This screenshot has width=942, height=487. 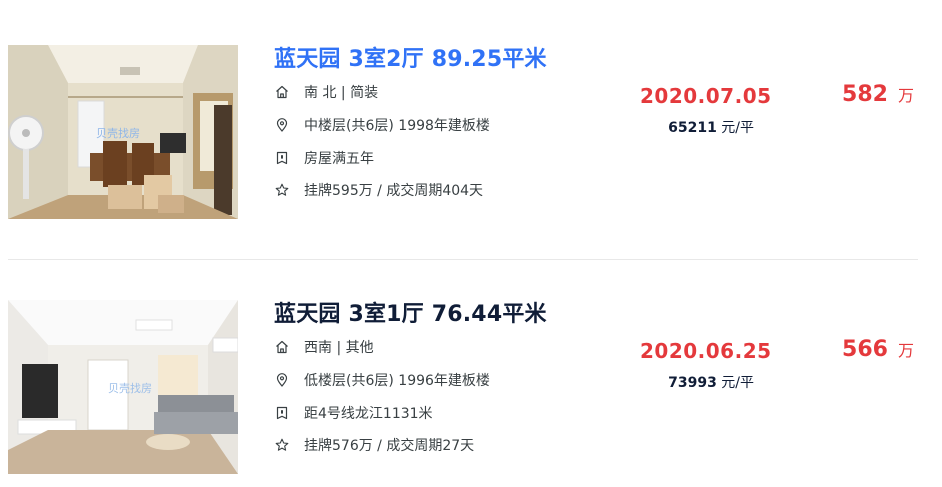 I want to click on unit-price: 73993 元/平, so click(x=711, y=382).